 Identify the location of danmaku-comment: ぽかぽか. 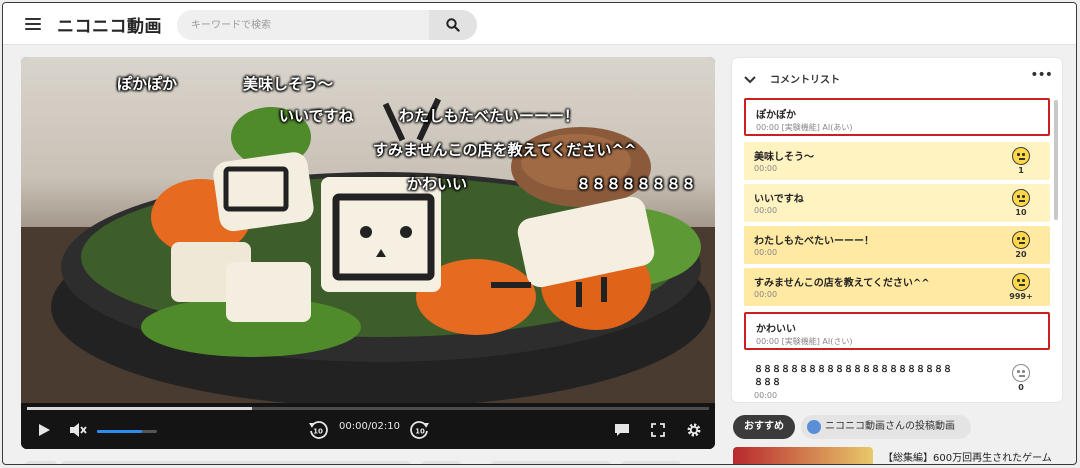
(147, 84).